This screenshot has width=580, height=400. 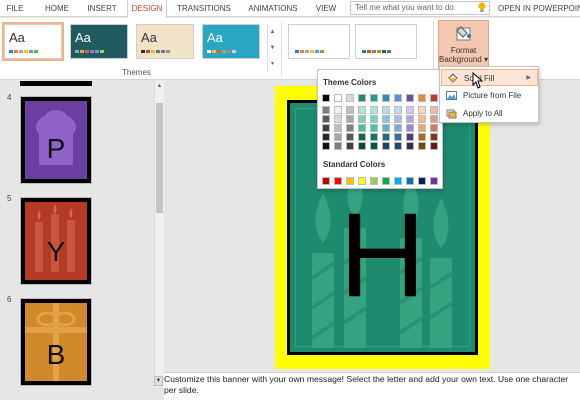 What do you see at coordinates (102, 8) in the screenshot?
I see `tab-insert: INSERT` at bounding box center [102, 8].